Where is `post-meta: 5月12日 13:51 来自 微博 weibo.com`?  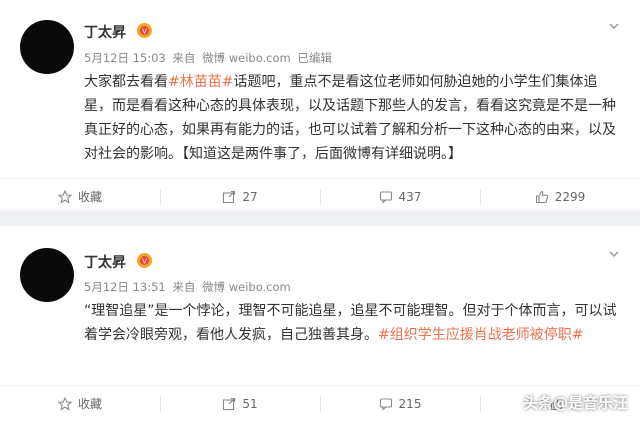 post-meta: 5月12日 13:51 来自 微博 weibo.com is located at coordinates (189, 287).